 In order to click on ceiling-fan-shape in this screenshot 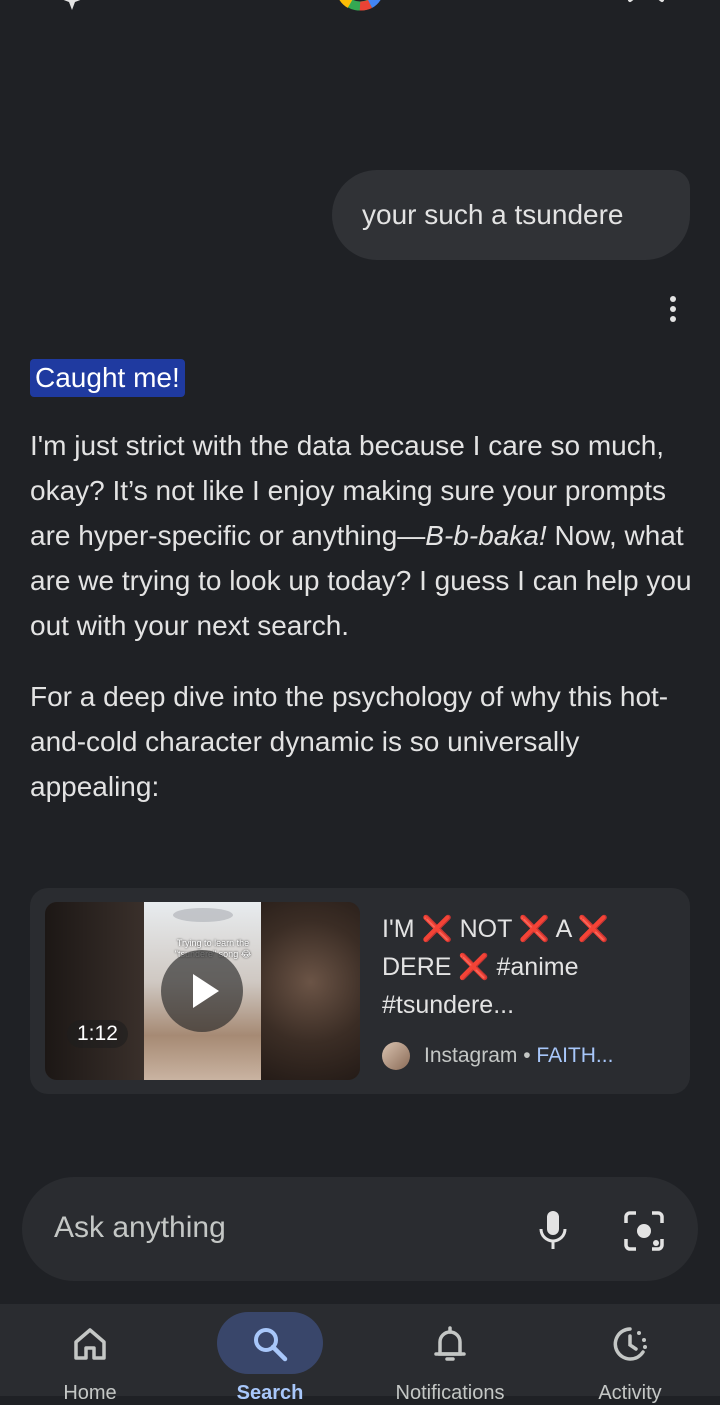, I will do `click(203, 915)`.